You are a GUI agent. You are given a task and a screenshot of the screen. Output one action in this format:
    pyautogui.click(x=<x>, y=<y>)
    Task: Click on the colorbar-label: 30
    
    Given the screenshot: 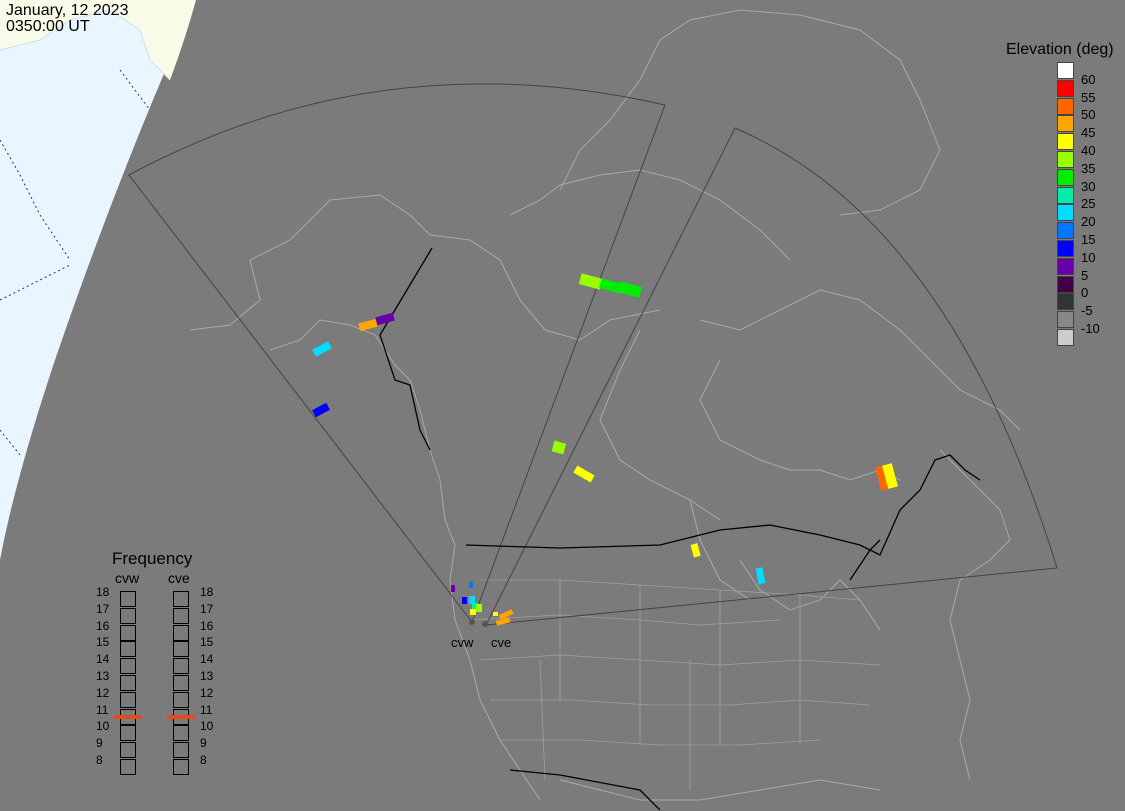 What is the action you would take?
    pyautogui.click(x=1088, y=186)
    